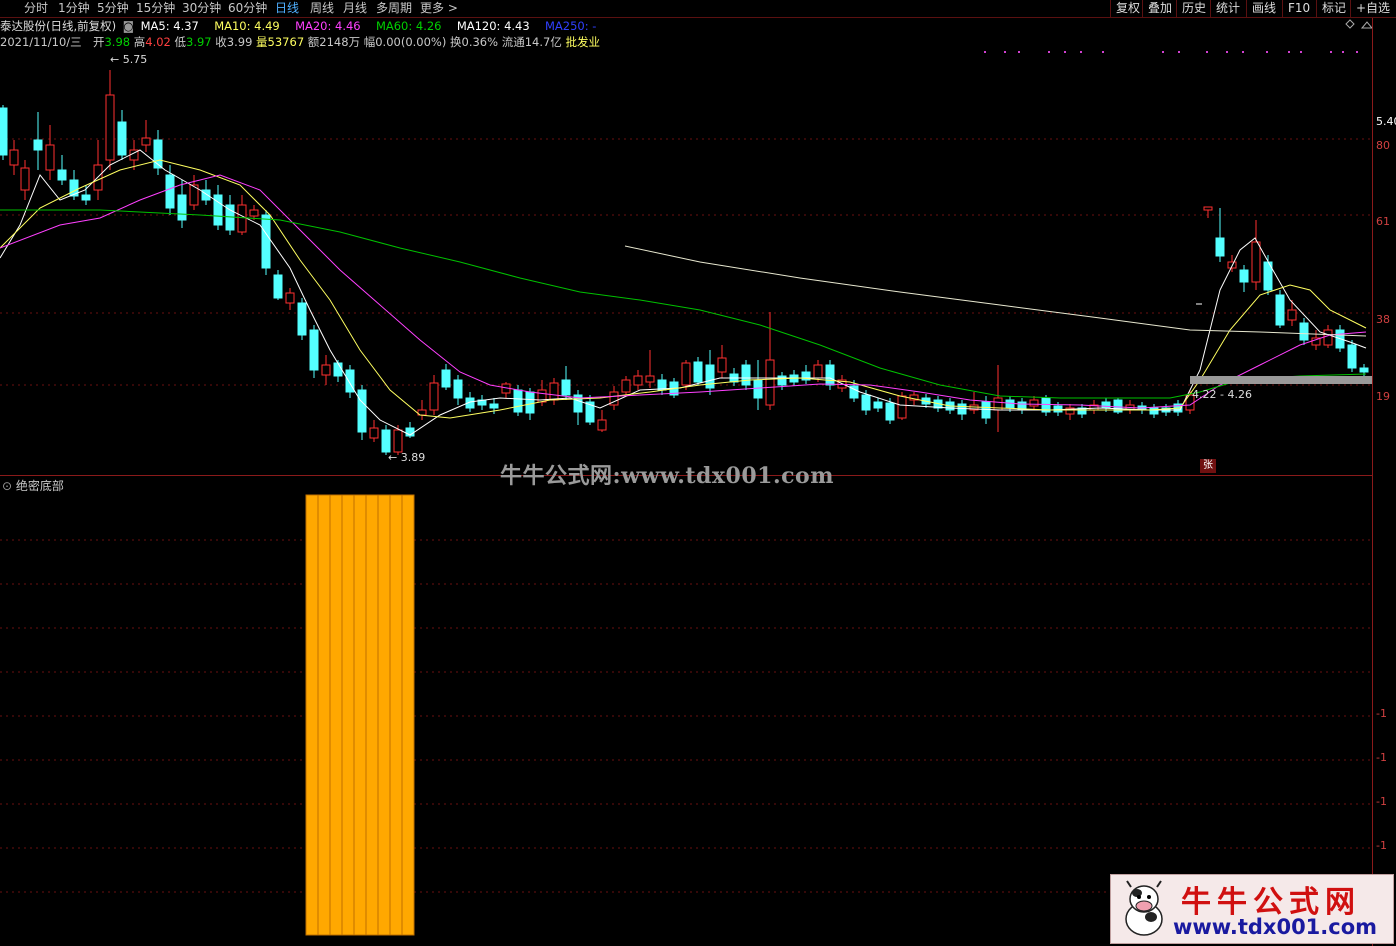 The width and height of the screenshot is (1396, 946). What do you see at coordinates (129, 59) in the screenshot?
I see `high-annotation: ← 5.75` at bounding box center [129, 59].